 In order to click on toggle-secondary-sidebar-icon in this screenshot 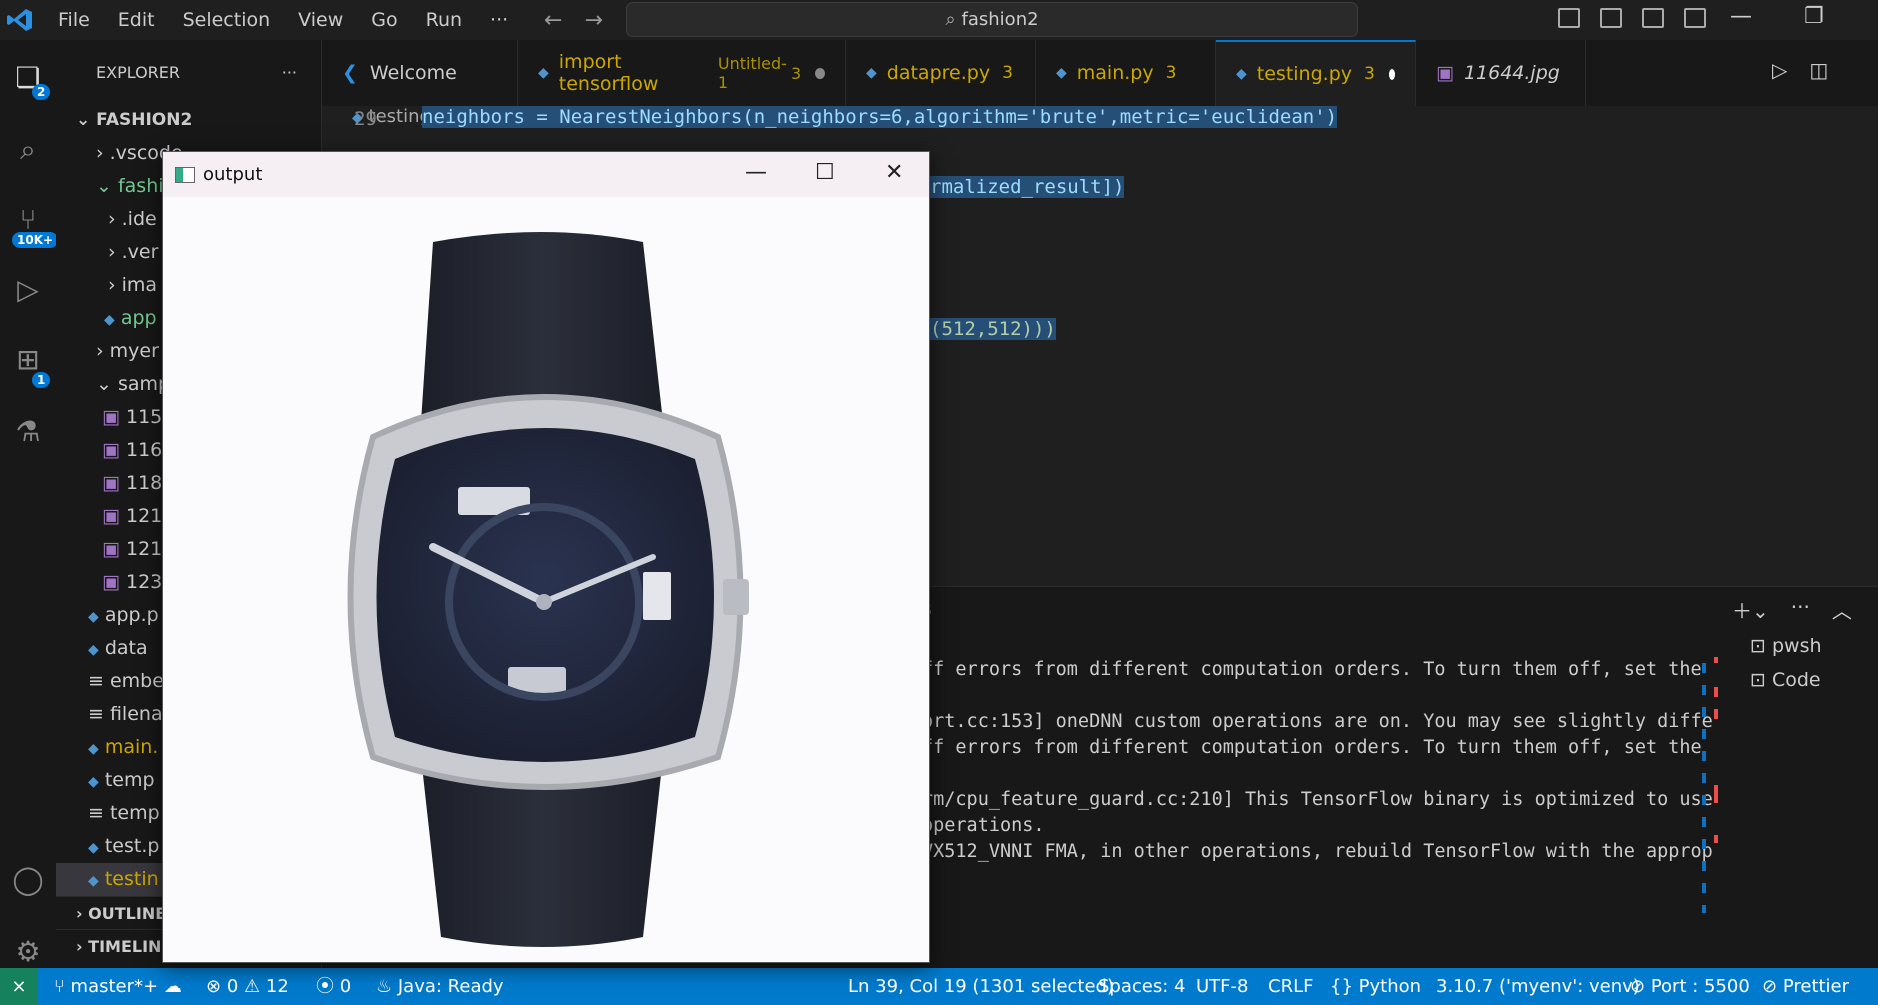, I will do `click(1653, 18)`.